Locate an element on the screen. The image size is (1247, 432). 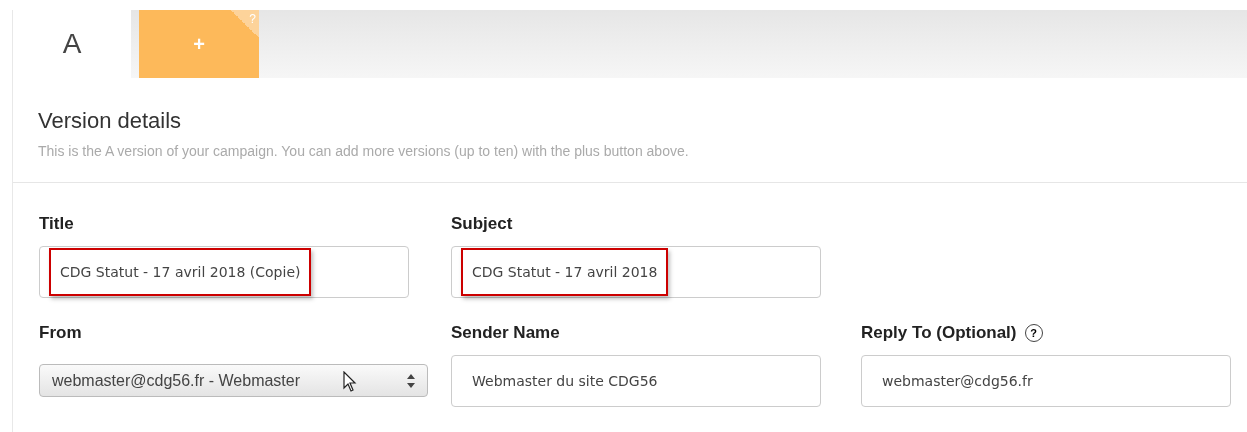
field-value: CDG Statut - 17 avril 2018 (Copie) is located at coordinates (180, 272).